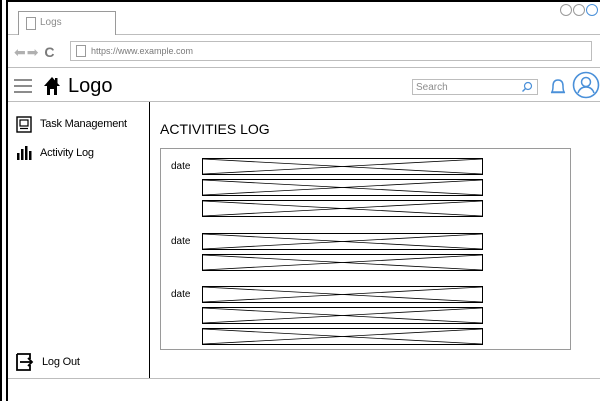  Describe the element at coordinates (215, 129) in the screenshot. I see `page-title: ACTIVITIES LOG` at that location.